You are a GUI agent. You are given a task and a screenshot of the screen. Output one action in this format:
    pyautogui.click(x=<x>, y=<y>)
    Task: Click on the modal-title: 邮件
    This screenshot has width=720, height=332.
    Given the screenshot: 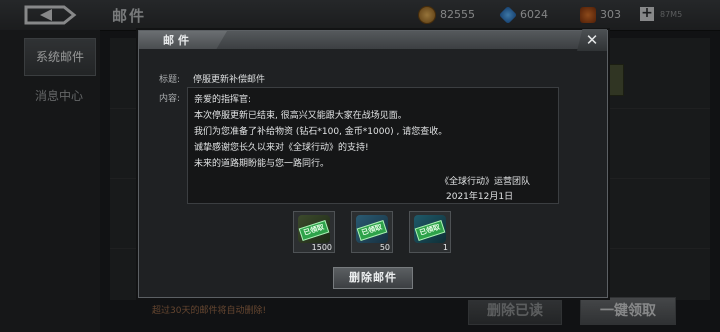 What is the action you would take?
    pyautogui.click(x=178, y=40)
    